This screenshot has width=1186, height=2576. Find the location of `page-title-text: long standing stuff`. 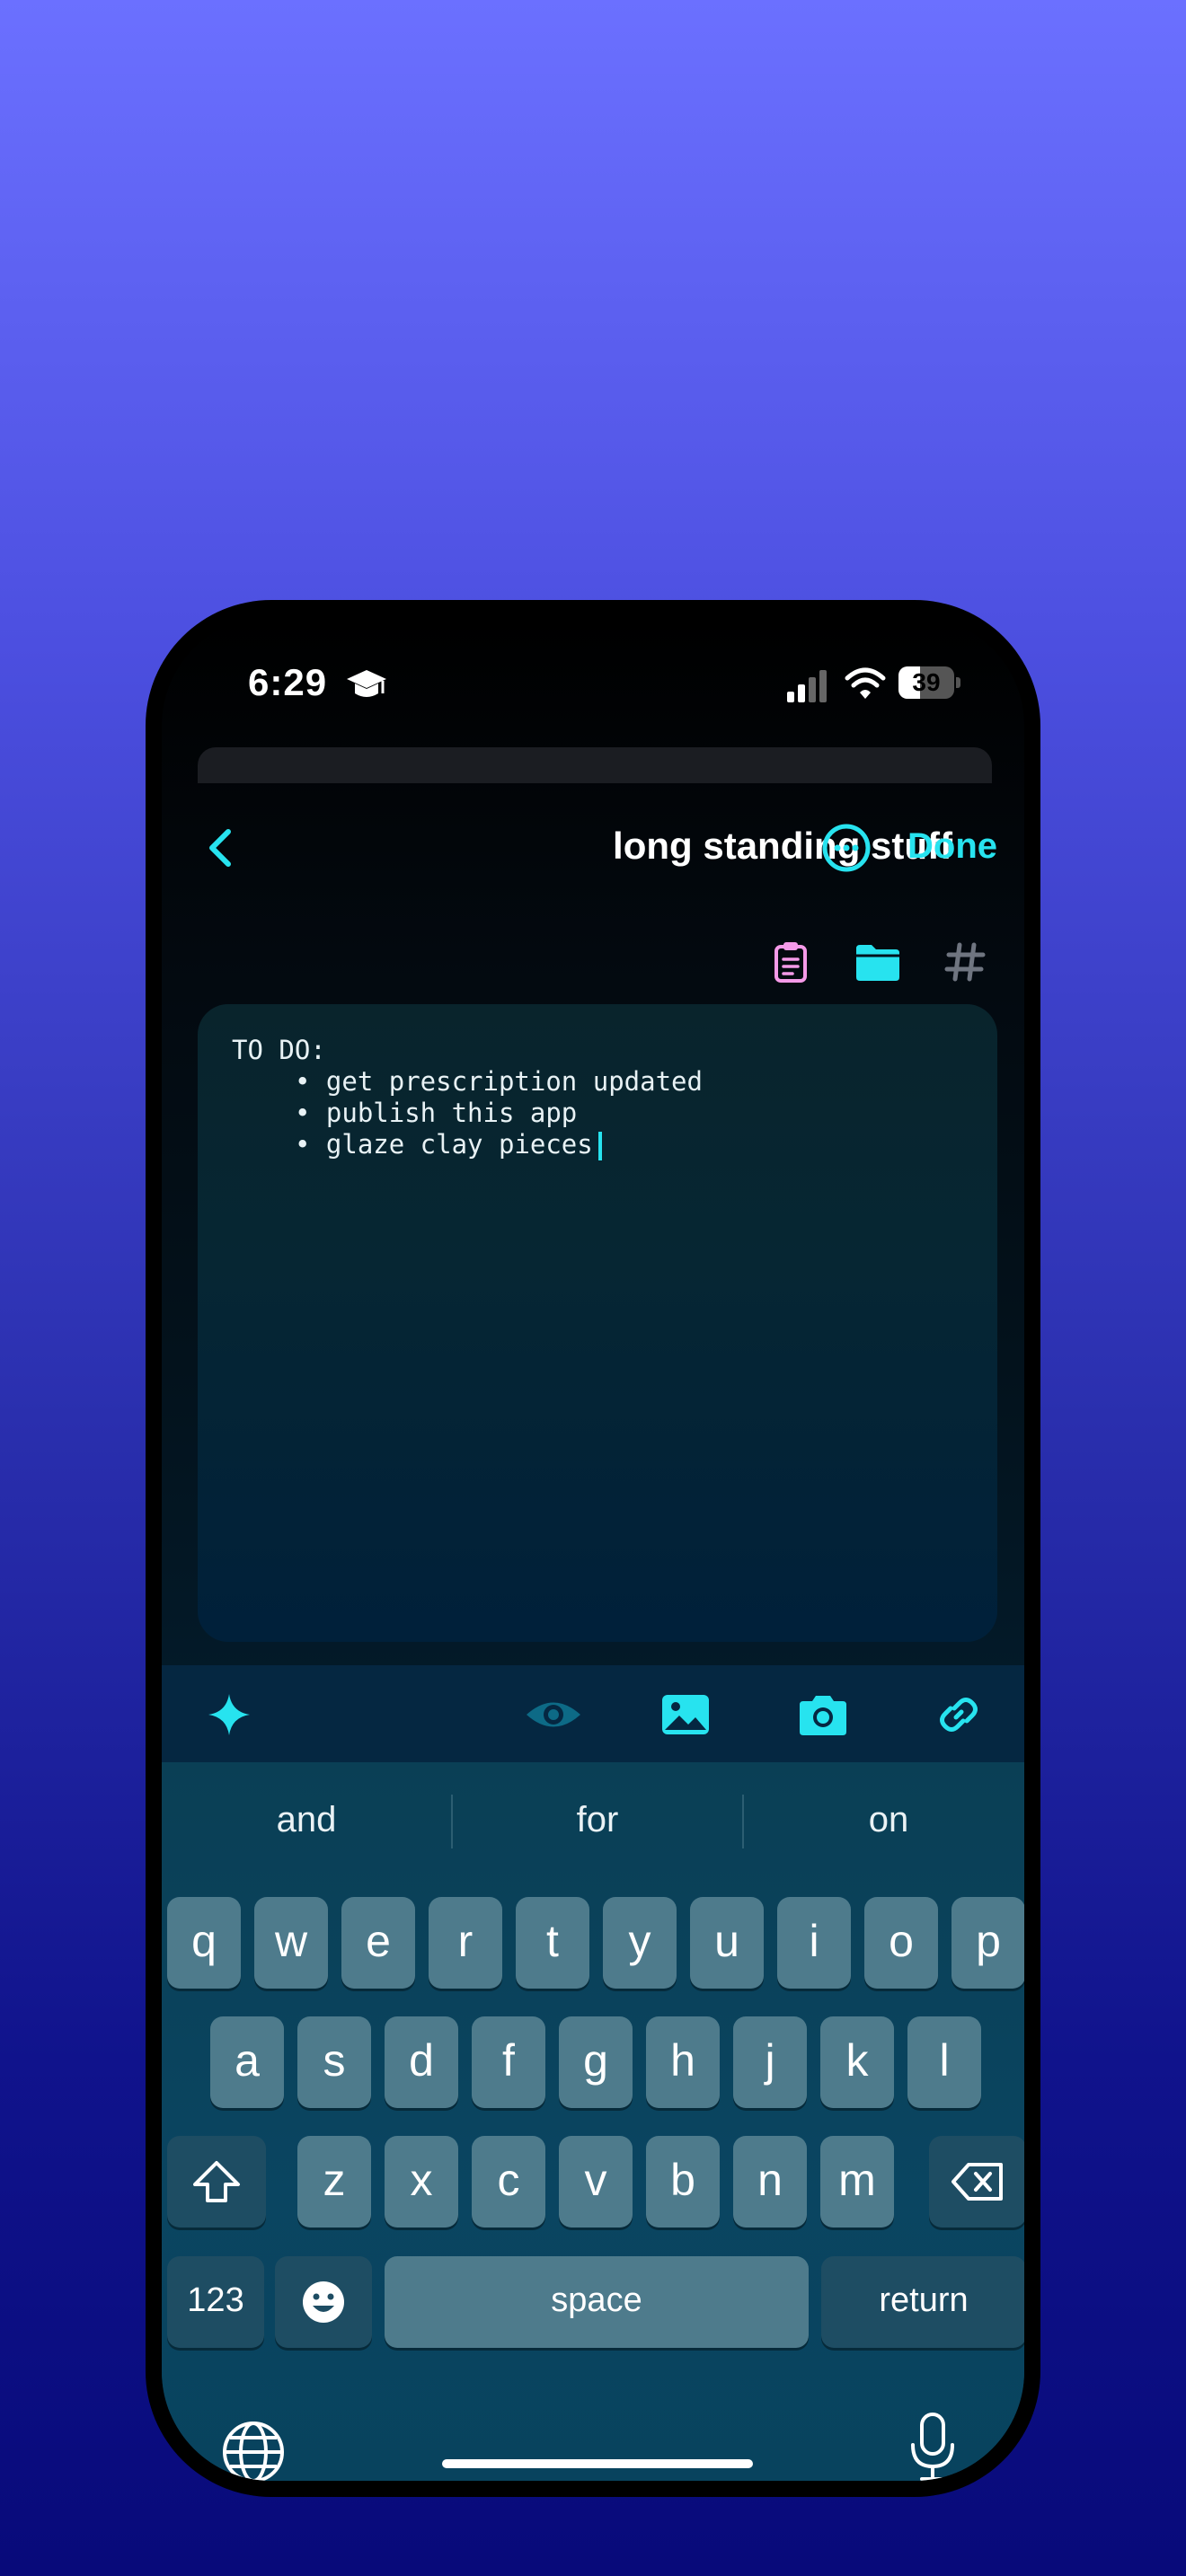

page-title-text: long standing stuff is located at coordinates (782, 846).